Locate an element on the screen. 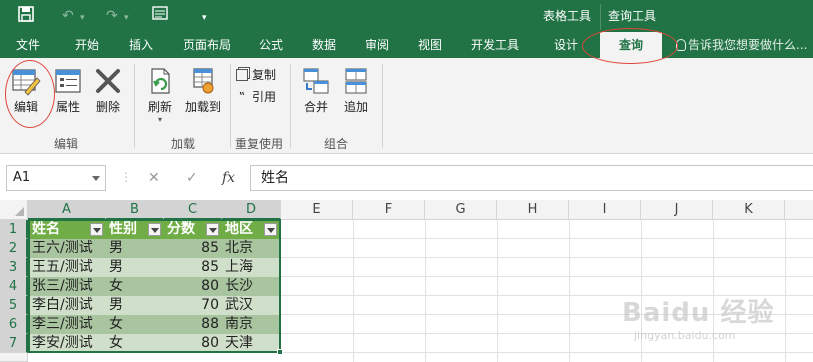 This screenshot has width=813, height=362. edit-button: 编辑 is located at coordinates (26, 90).